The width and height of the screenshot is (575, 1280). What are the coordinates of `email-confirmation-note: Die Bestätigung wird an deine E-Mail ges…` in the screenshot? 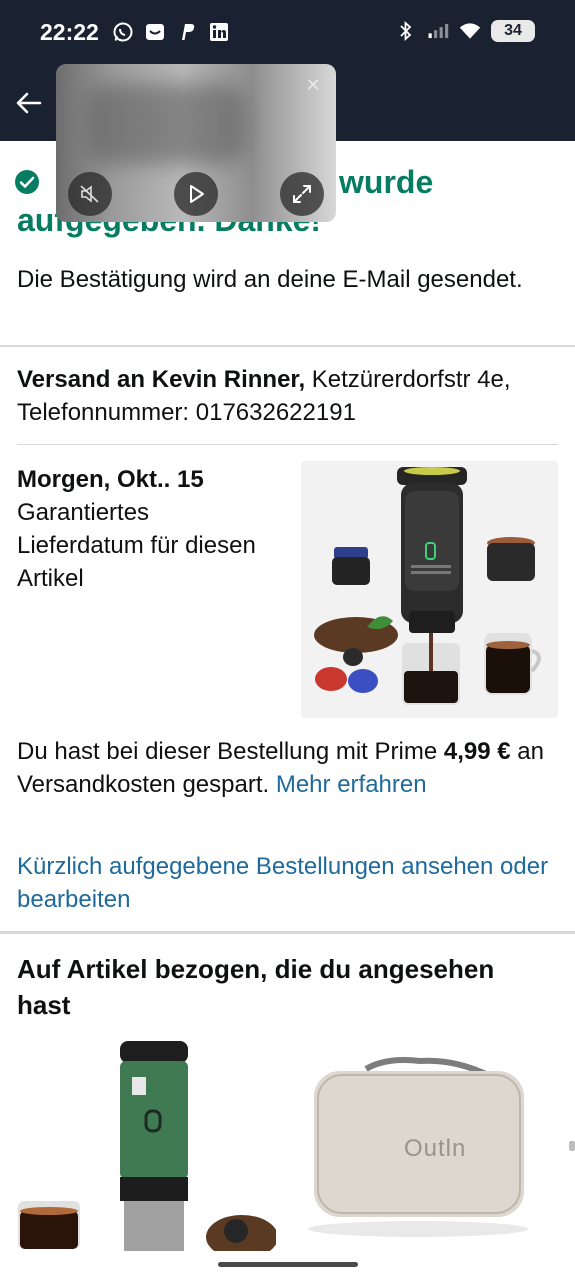 It's located at (270, 279).